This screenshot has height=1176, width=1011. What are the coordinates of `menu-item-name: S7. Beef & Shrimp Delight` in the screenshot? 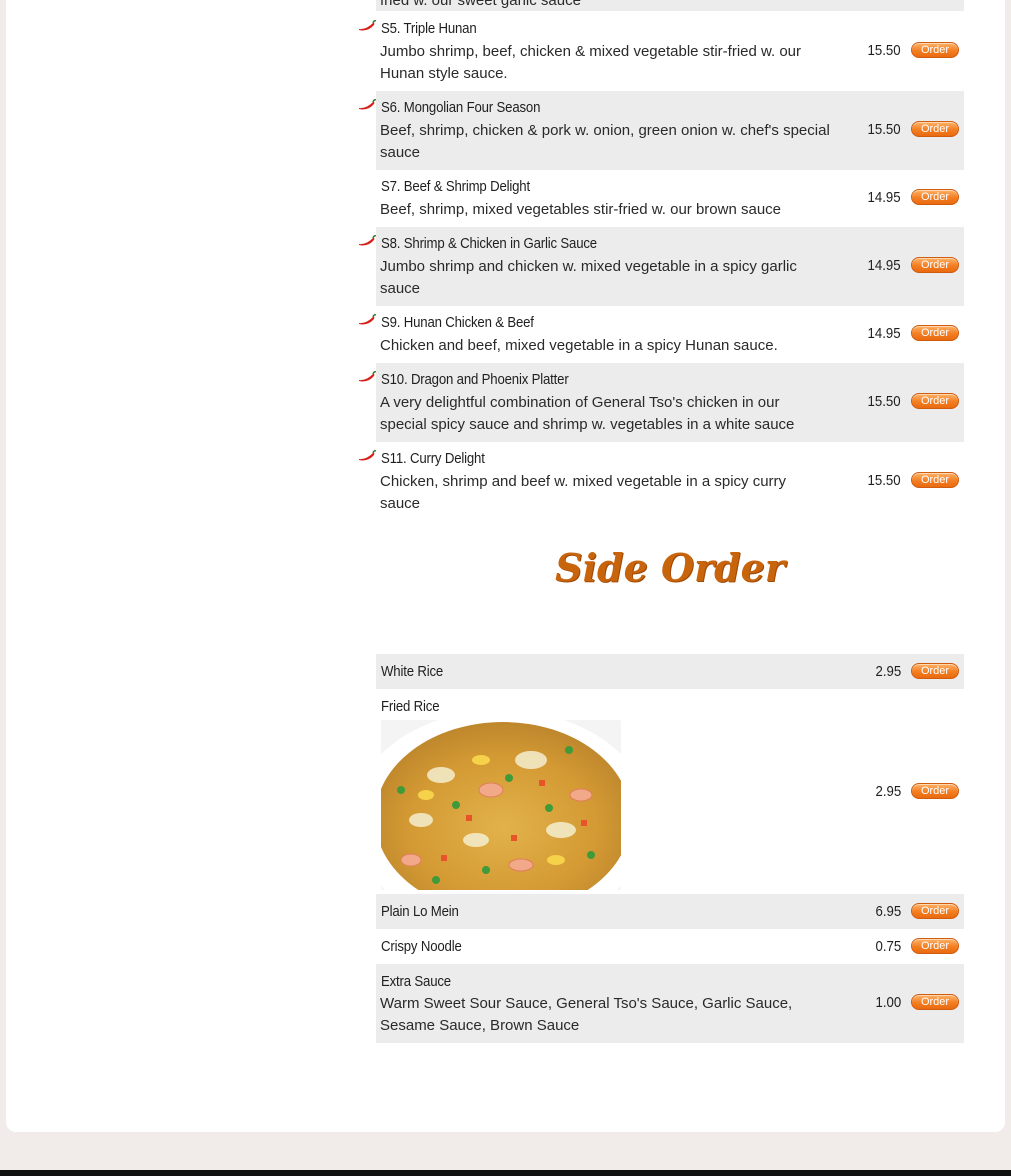 It's located at (455, 186).